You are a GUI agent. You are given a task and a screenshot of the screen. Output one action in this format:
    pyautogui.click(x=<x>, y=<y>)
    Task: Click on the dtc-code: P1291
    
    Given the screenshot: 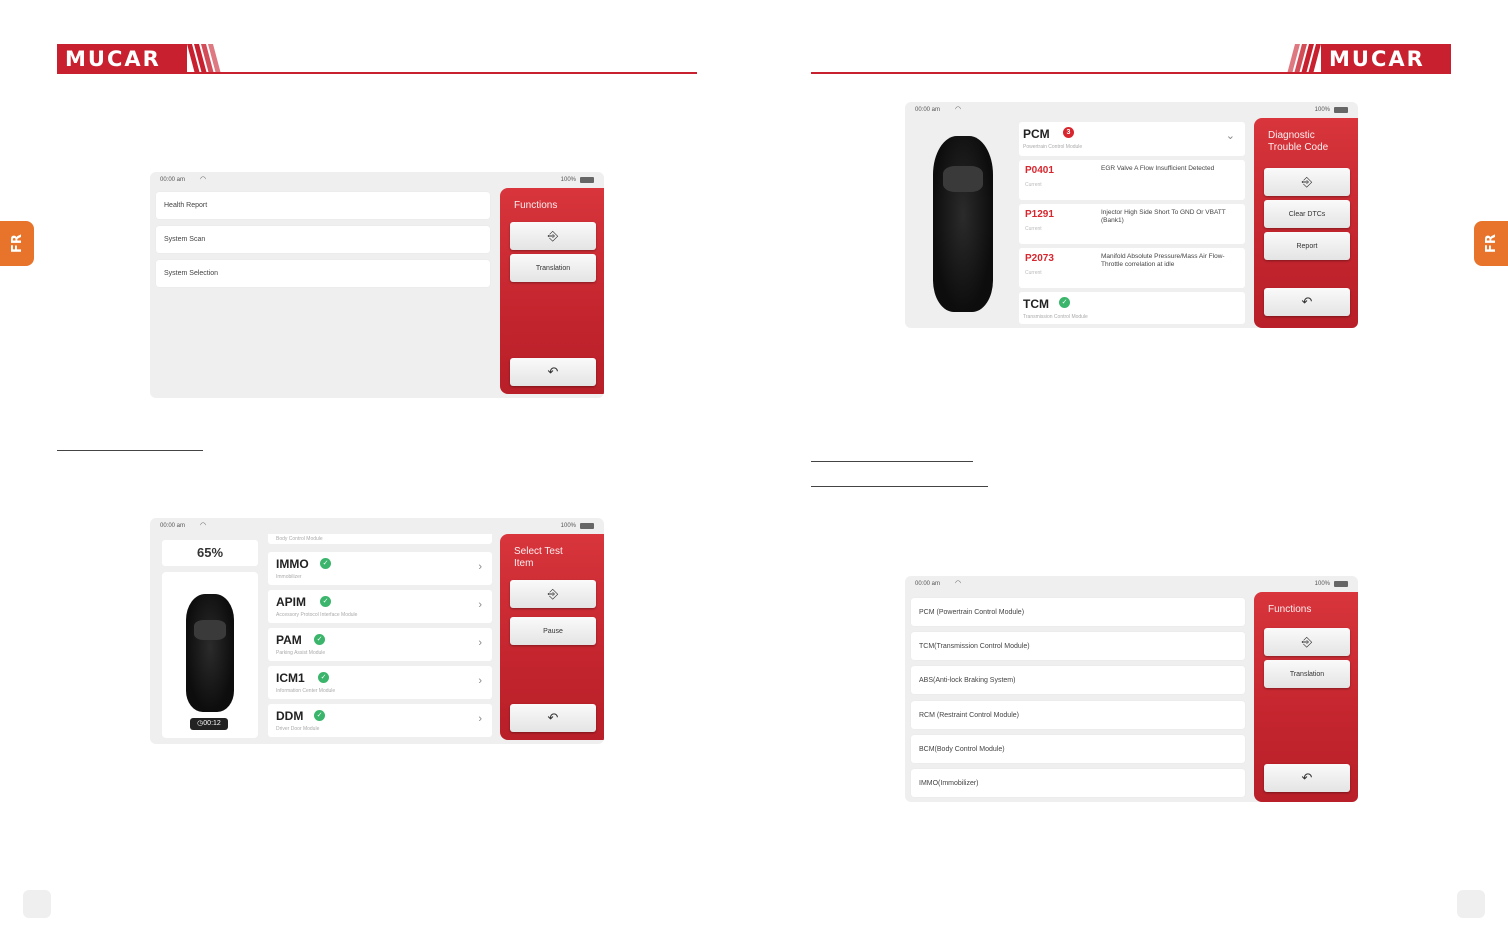 What is the action you would take?
    pyautogui.click(x=1039, y=214)
    